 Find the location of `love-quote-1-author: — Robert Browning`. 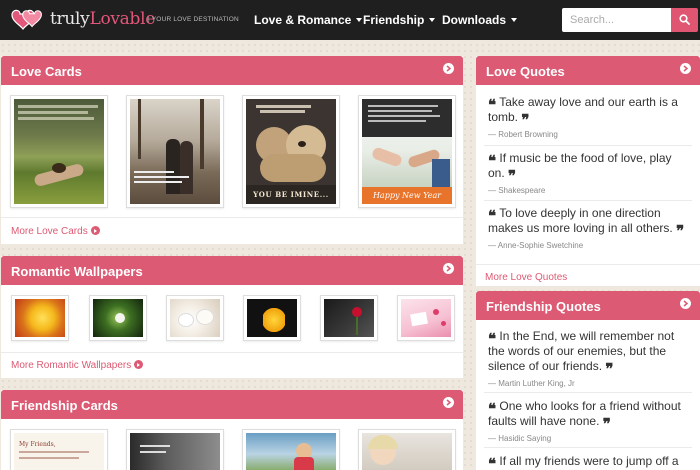

love-quote-1-author: — Robert Browning is located at coordinates (523, 134).